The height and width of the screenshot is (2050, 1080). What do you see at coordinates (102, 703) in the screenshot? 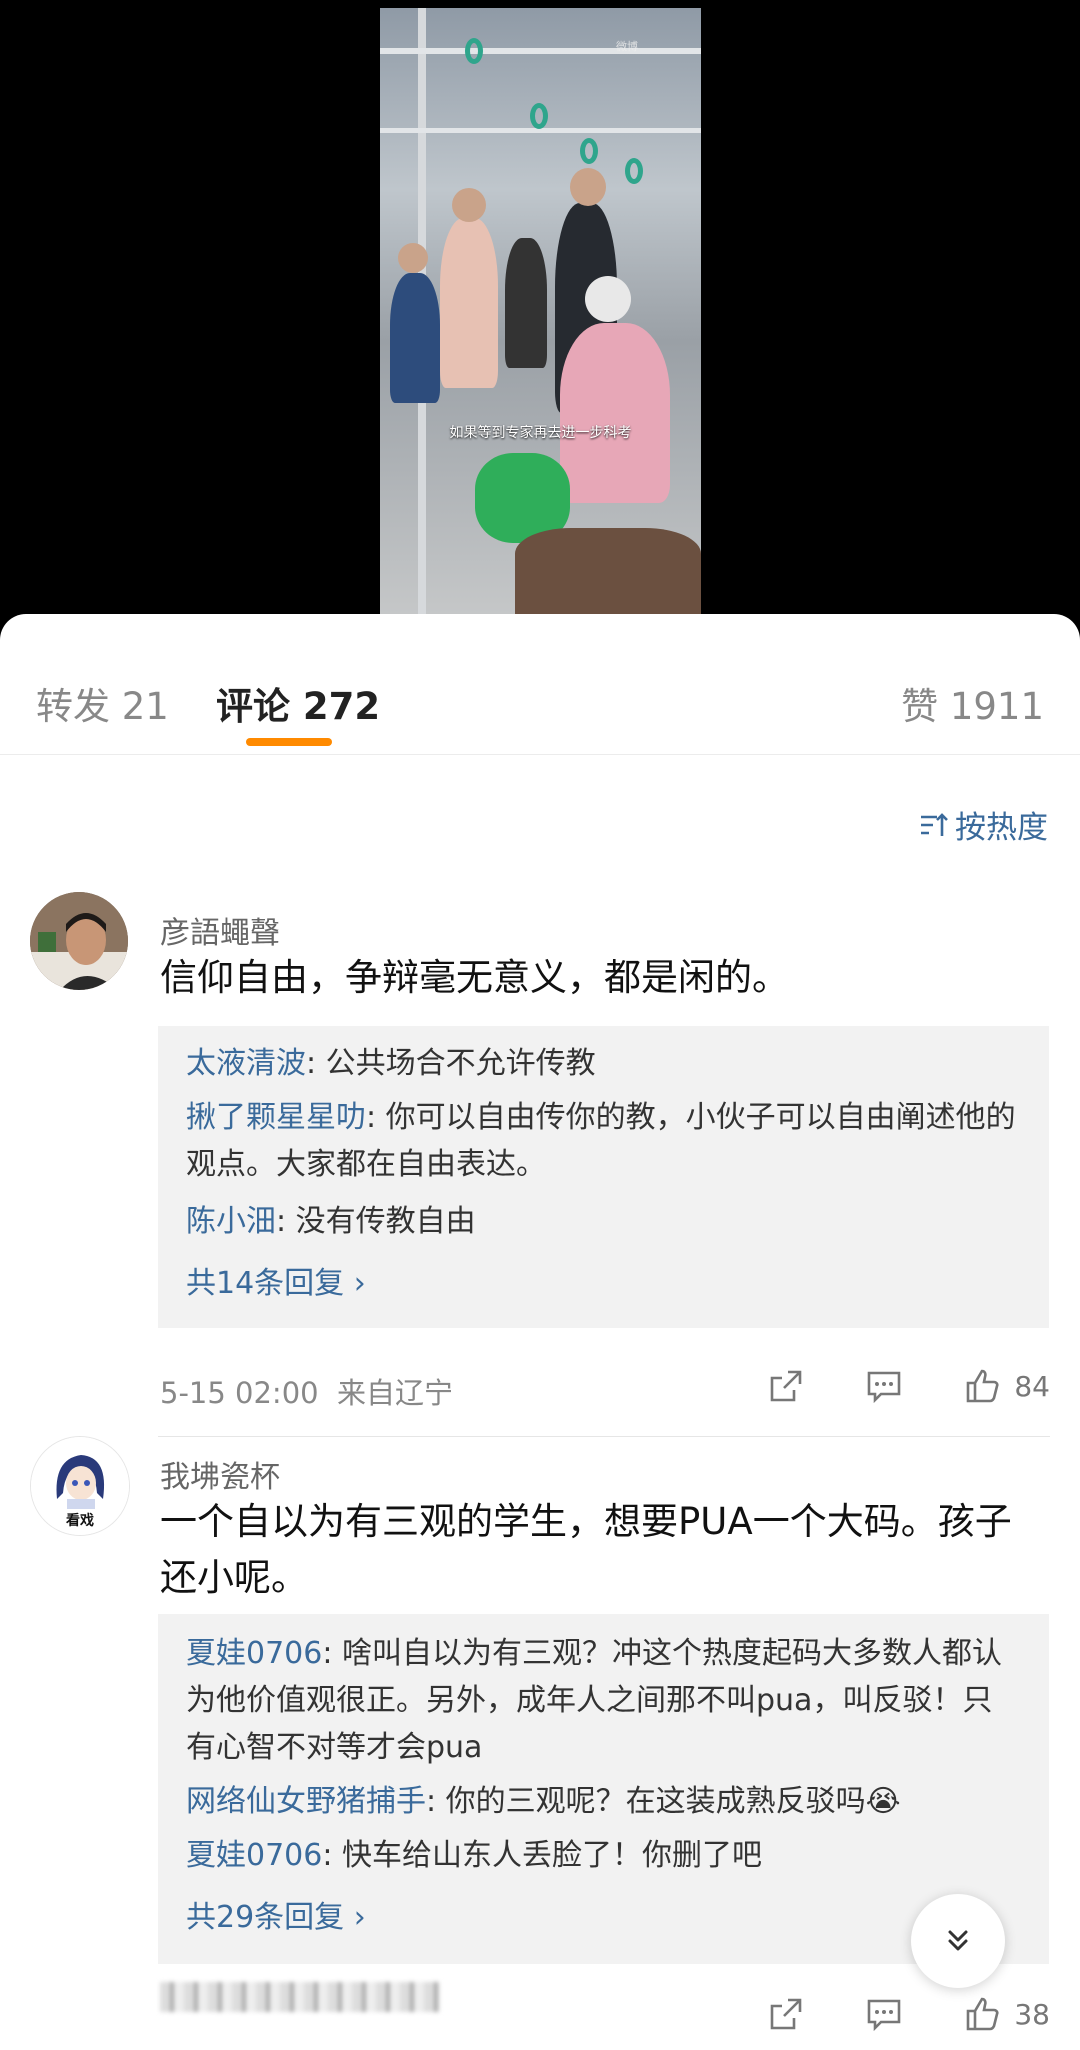
I see `tab-repost: 转发 21` at bounding box center [102, 703].